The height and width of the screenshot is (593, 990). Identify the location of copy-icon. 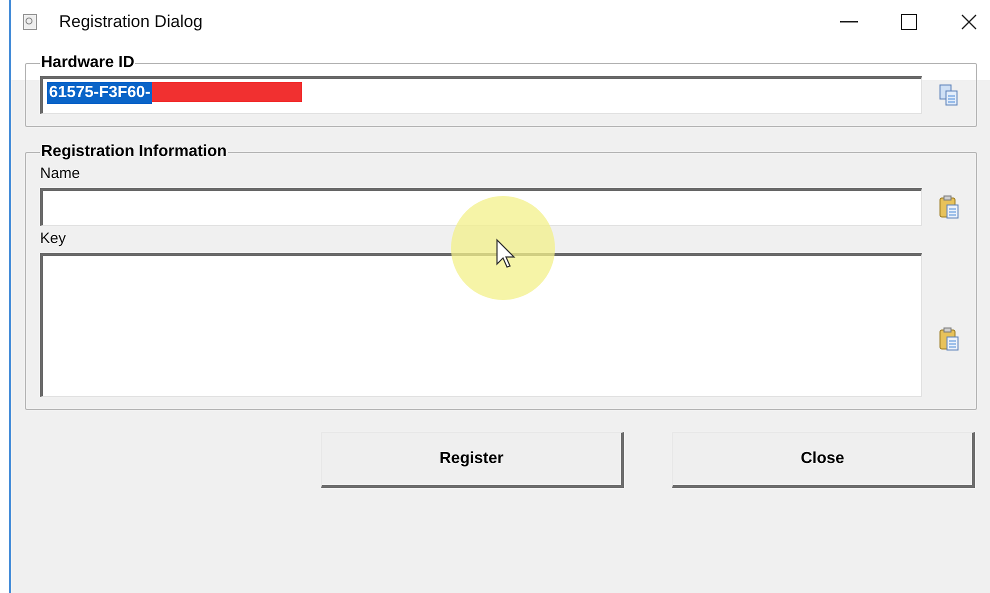
(949, 95).